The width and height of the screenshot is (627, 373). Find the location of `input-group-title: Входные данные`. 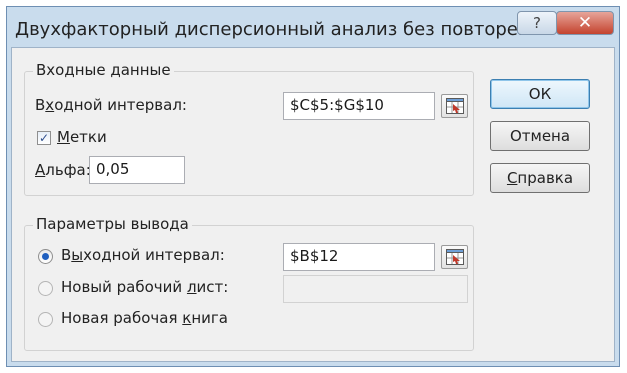

input-group-title: Входные данные is located at coordinates (103, 70).